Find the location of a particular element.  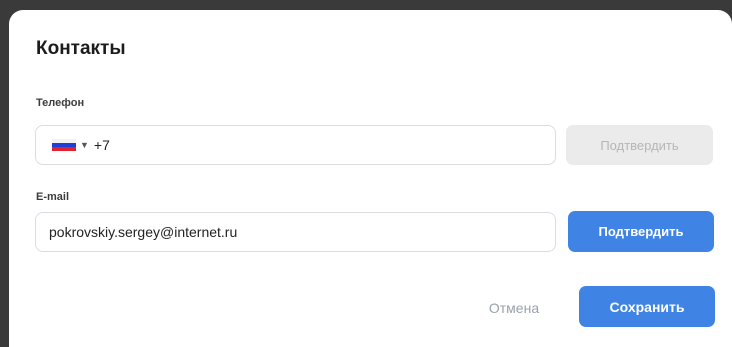

email-value: pokrovskiy.sergey@internet.ru is located at coordinates (143, 232).